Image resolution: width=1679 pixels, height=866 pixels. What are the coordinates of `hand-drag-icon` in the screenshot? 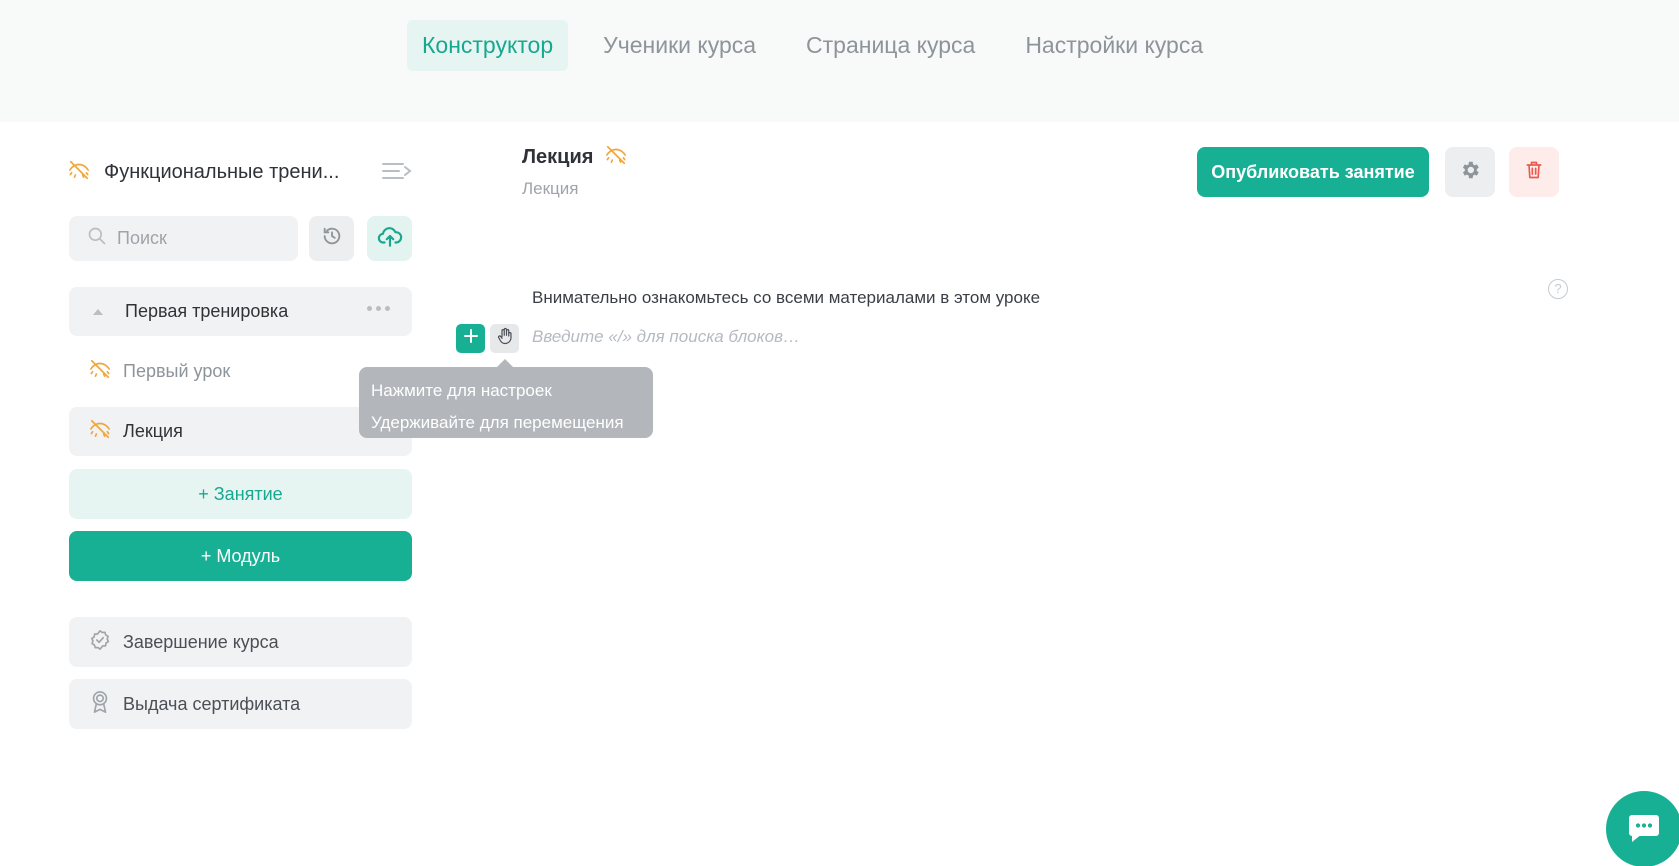 It's located at (505, 338).